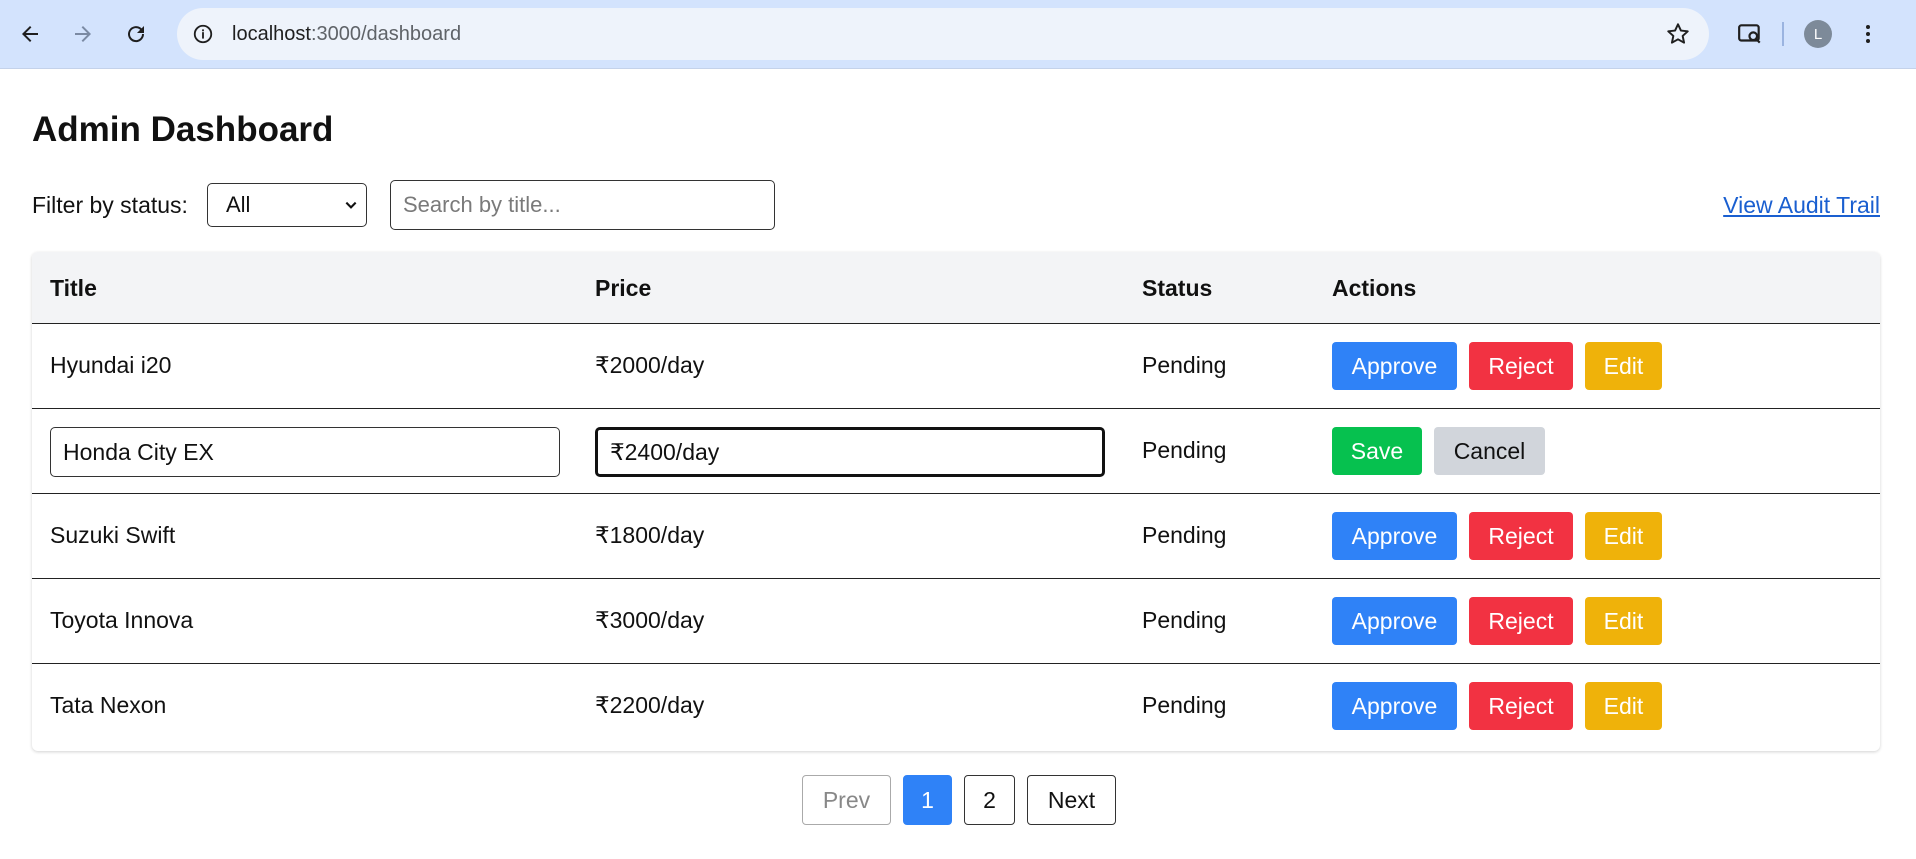 This screenshot has height=859, width=1916. I want to click on search-input, so click(582, 205).